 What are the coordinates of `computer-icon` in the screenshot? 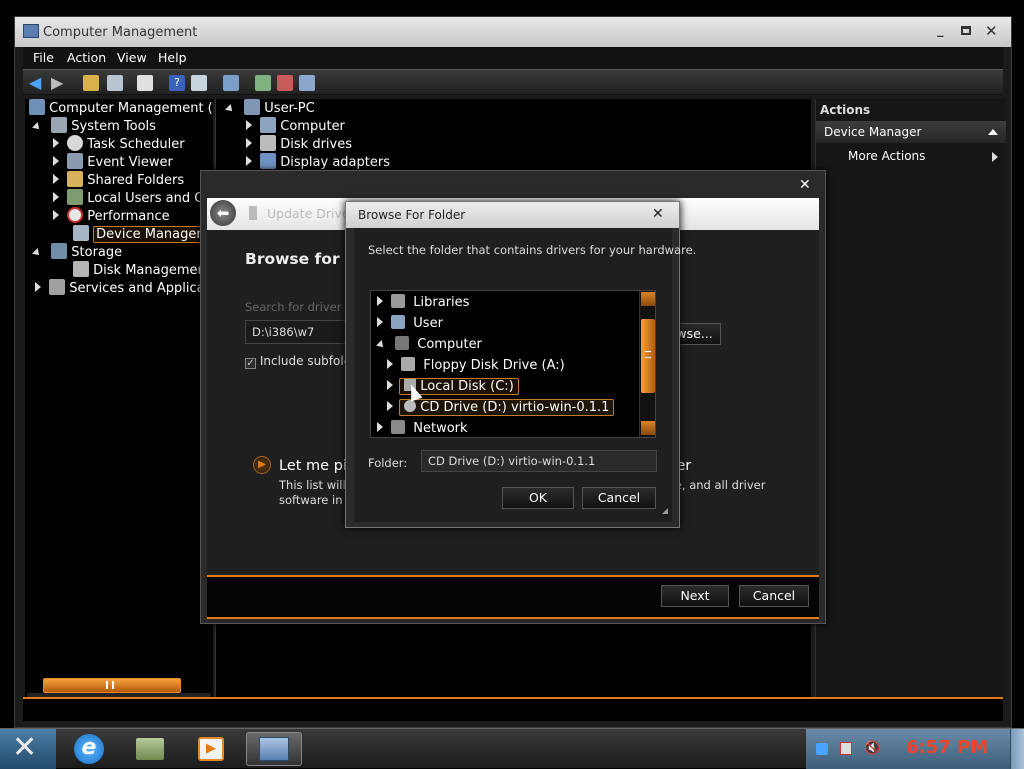 It's located at (37, 107).